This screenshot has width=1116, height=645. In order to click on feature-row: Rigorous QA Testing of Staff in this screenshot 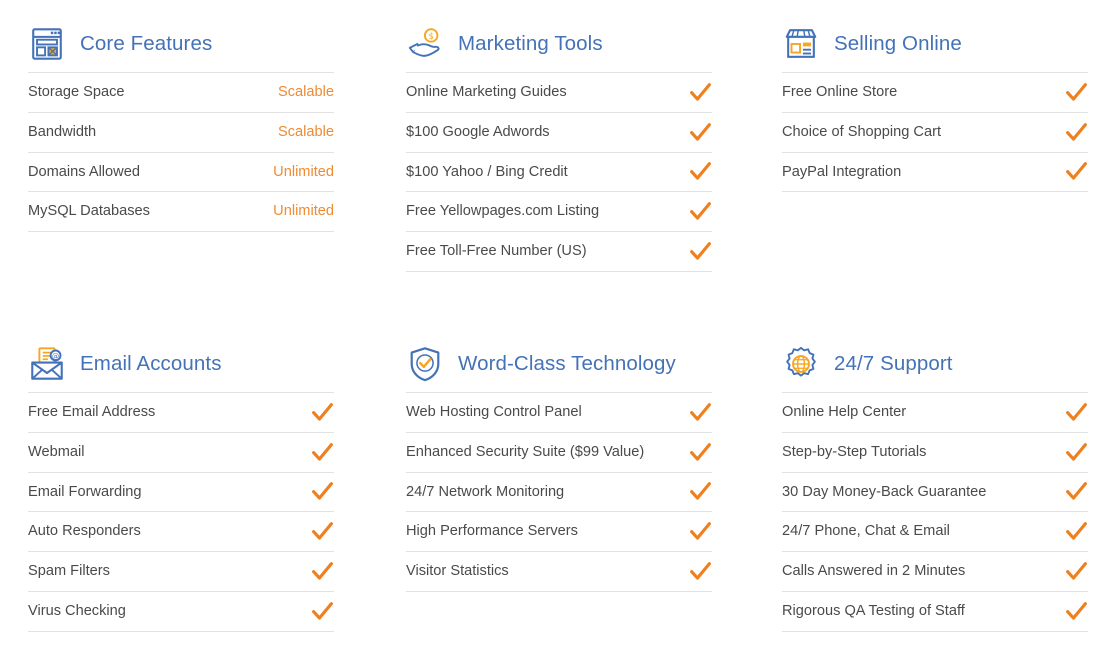, I will do `click(935, 612)`.